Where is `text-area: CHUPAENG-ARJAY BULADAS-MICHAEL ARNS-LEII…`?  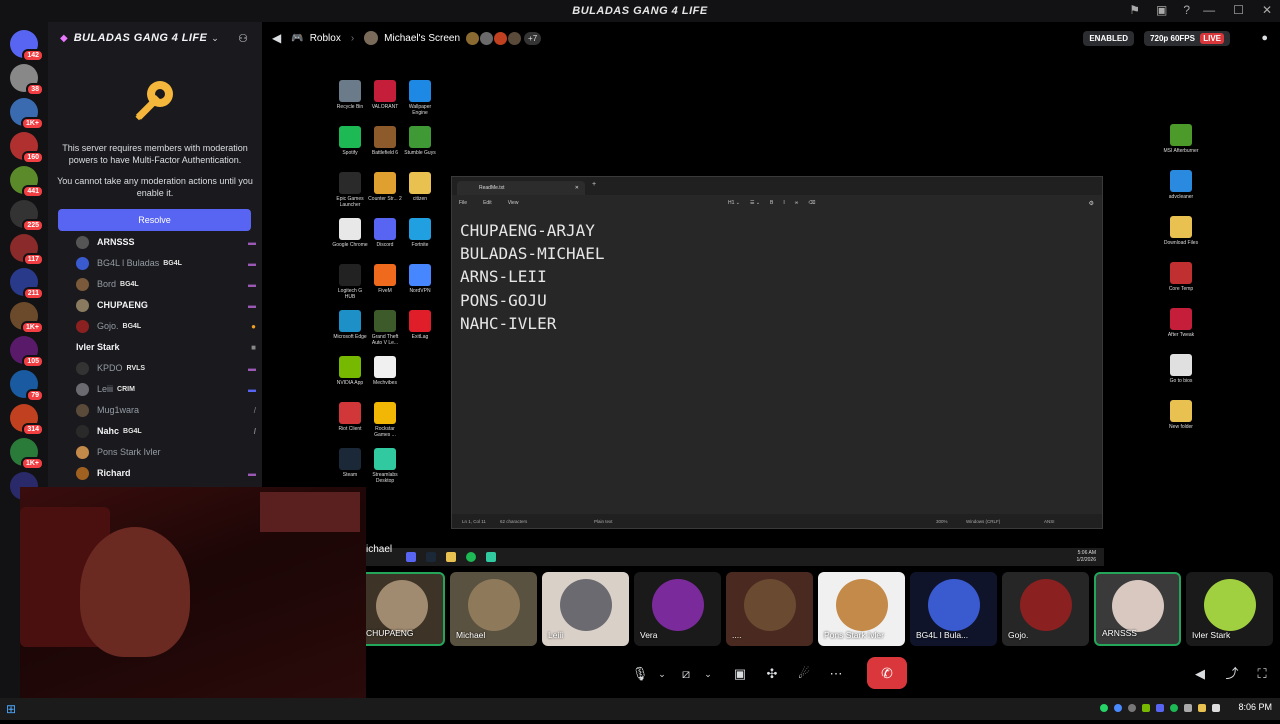 text-area: CHUPAENG-ARJAY BULADAS-MICHAEL ARNS-LEII… is located at coordinates (532, 277).